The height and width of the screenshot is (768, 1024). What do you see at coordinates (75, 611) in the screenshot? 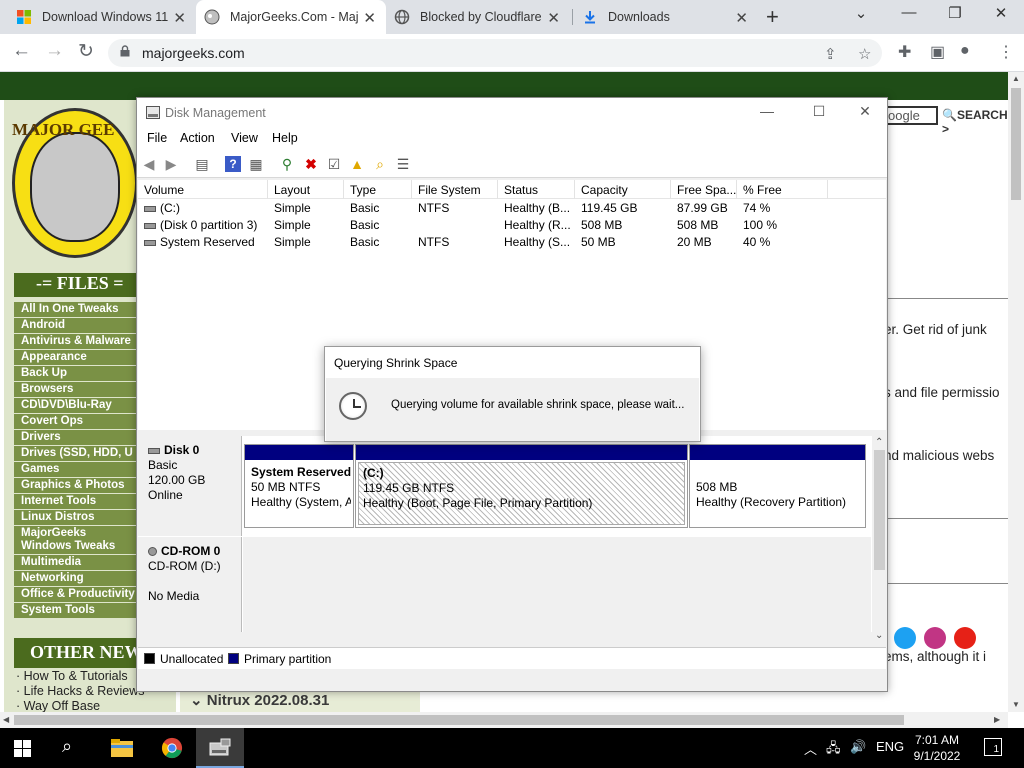
I see `category-link: System Tools` at bounding box center [75, 611].